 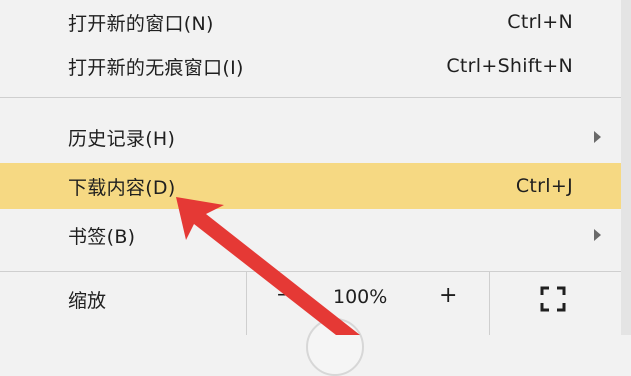 I want to click on menu-item-label: 下载内容(D), so click(x=122, y=187).